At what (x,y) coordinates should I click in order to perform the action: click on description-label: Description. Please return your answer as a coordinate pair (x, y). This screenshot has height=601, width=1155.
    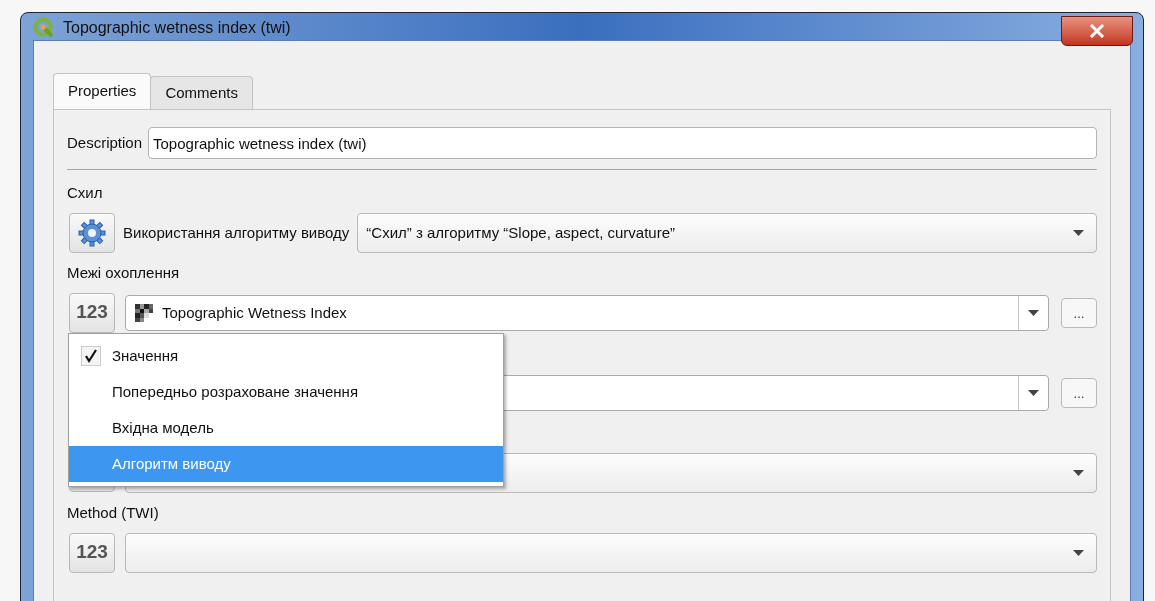
    Looking at the image, I should click on (105, 142).